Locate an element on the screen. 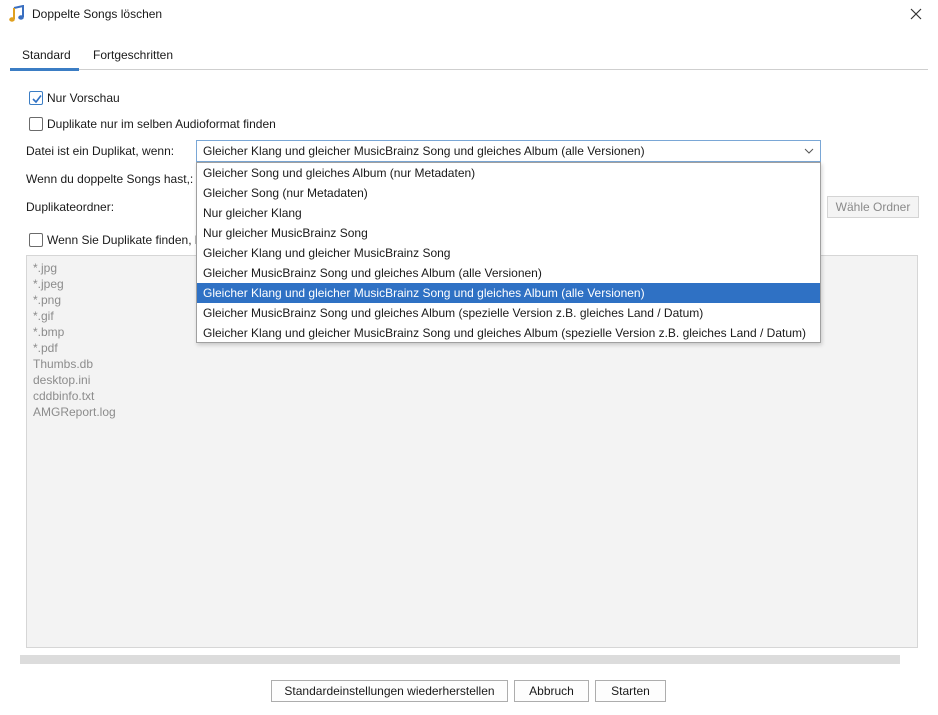 Image resolution: width=938 pixels, height=715 pixels. list-item: cddbinfo.txt is located at coordinates (64, 396).